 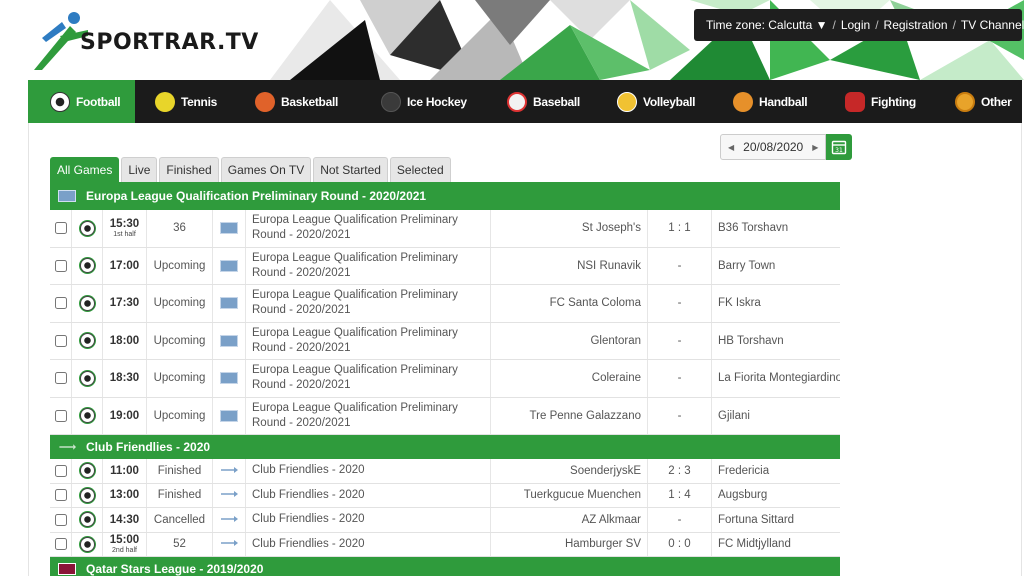 What do you see at coordinates (81, 101) in the screenshot?
I see `nav-item-football: Football` at bounding box center [81, 101].